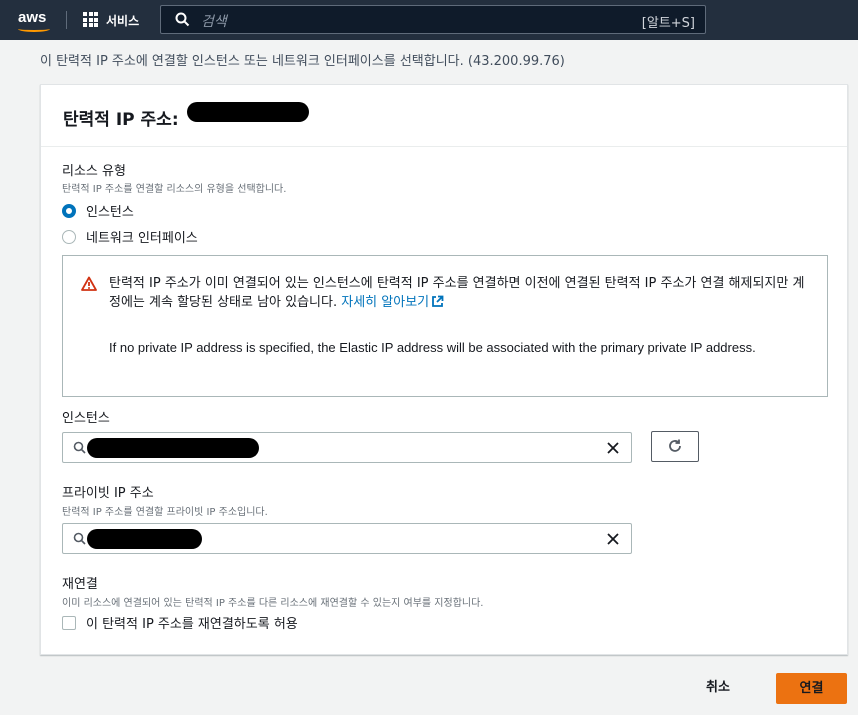 The image size is (858, 715). Describe the element at coordinates (385, 302) in the screenshot. I see `learn-more-link: 자세히 알아보기` at that location.